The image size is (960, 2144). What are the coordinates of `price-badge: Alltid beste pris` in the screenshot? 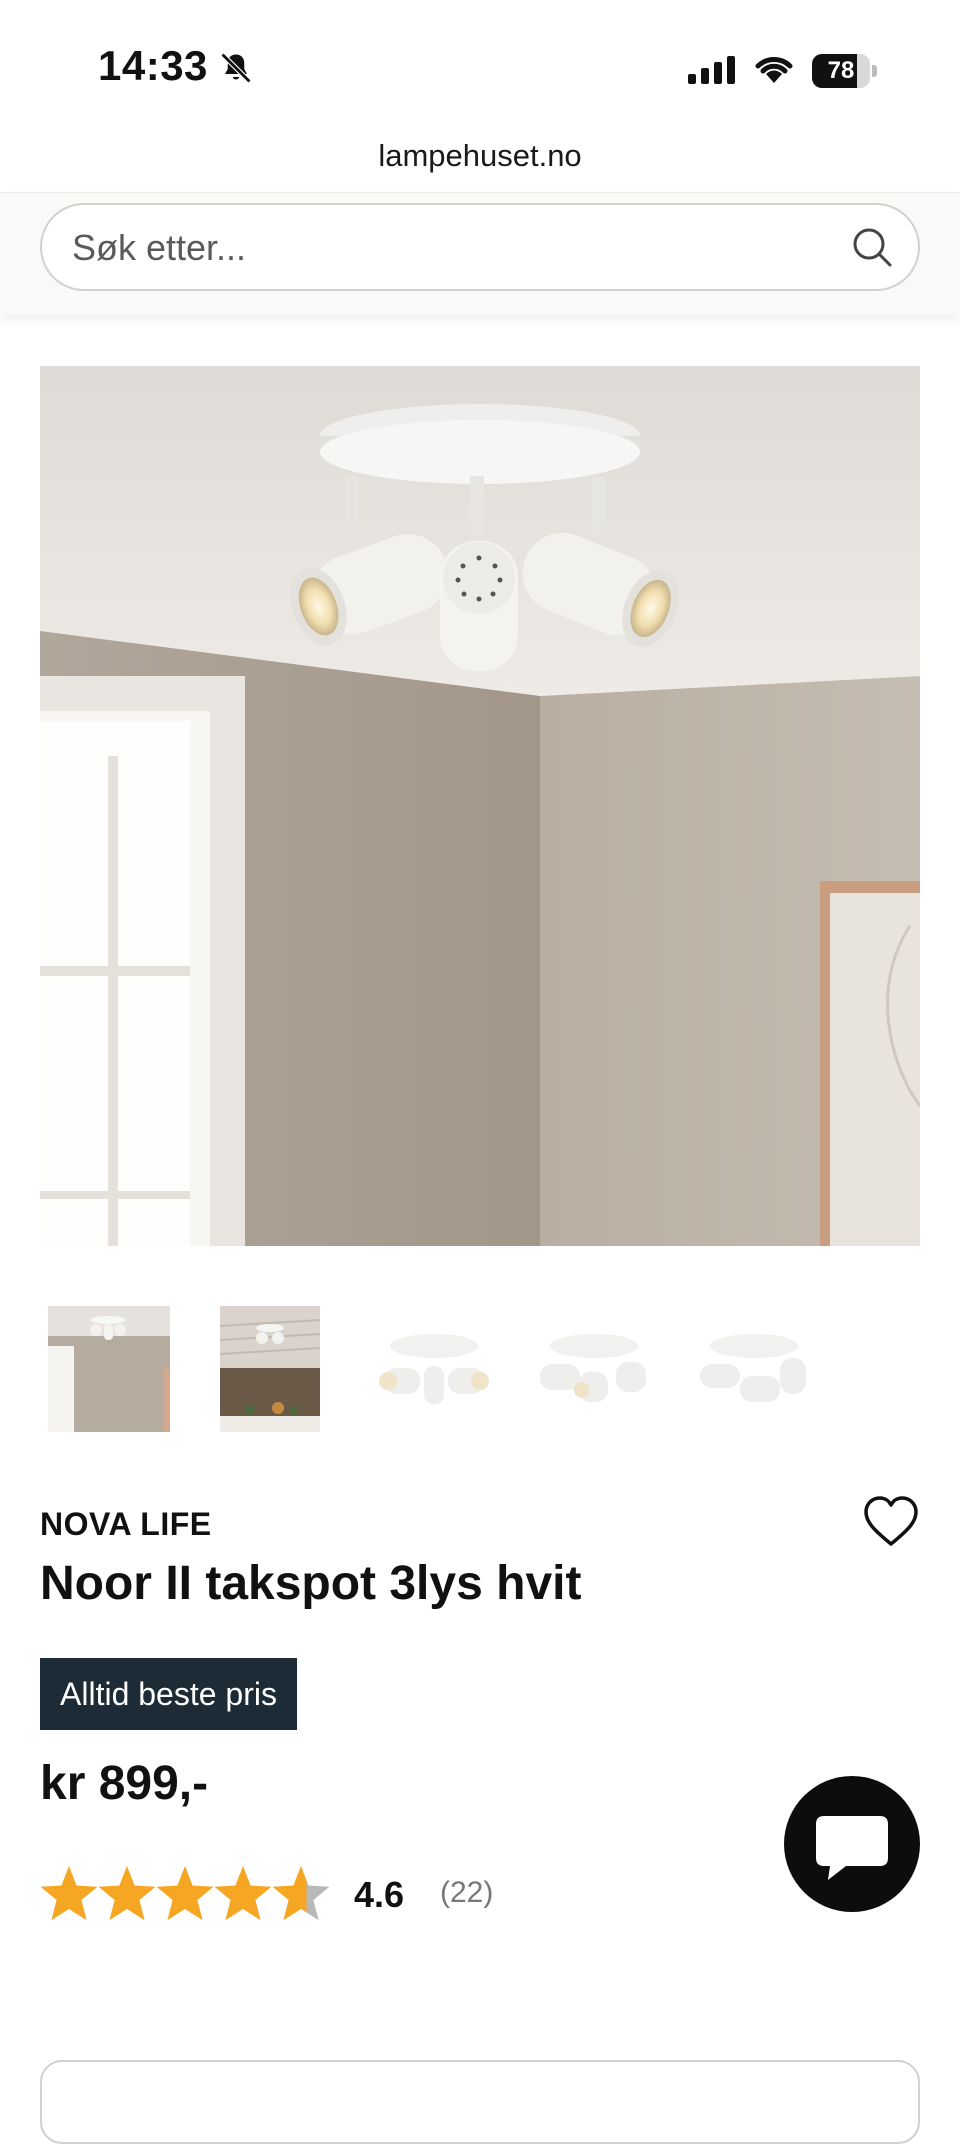 It's located at (168, 1694).